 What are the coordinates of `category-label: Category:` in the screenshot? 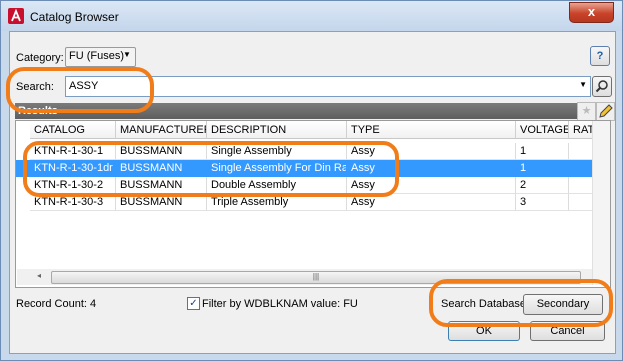 It's located at (40, 58).